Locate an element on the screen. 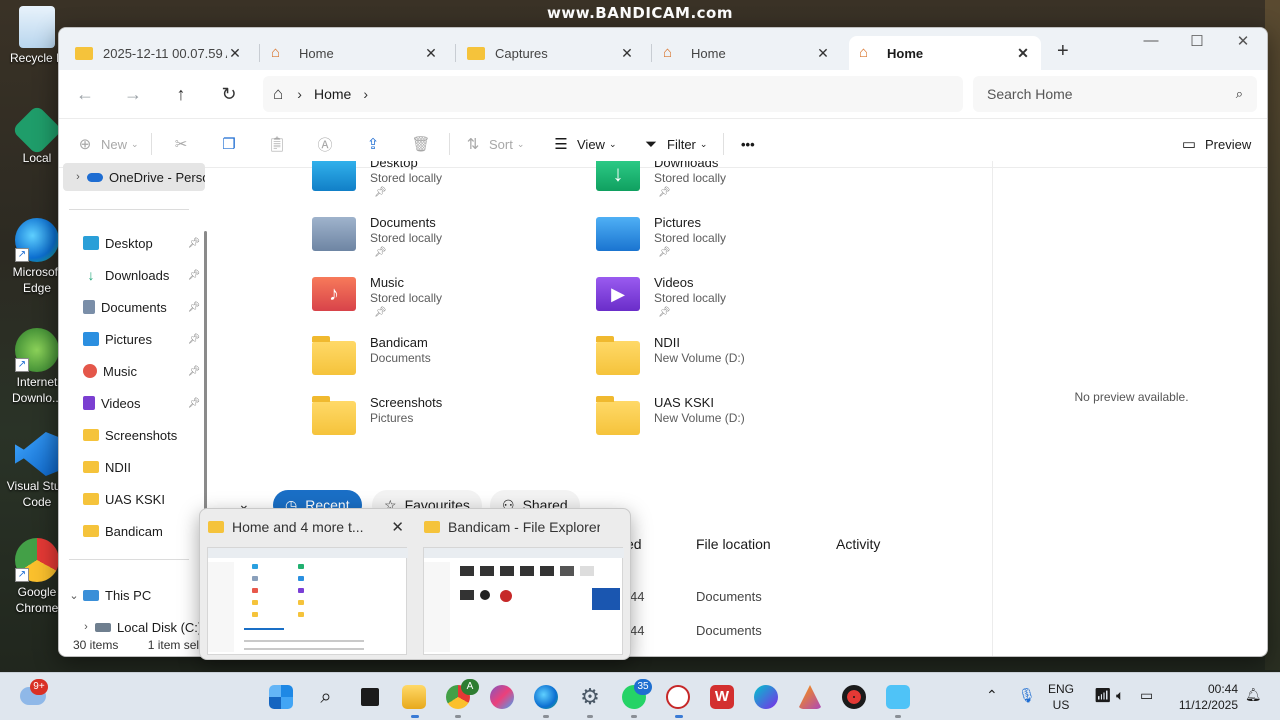 This screenshot has width=1280, height=720. quick-access-desktop: Desktop Stored locally 📌︎ is located at coordinates (447, 186).